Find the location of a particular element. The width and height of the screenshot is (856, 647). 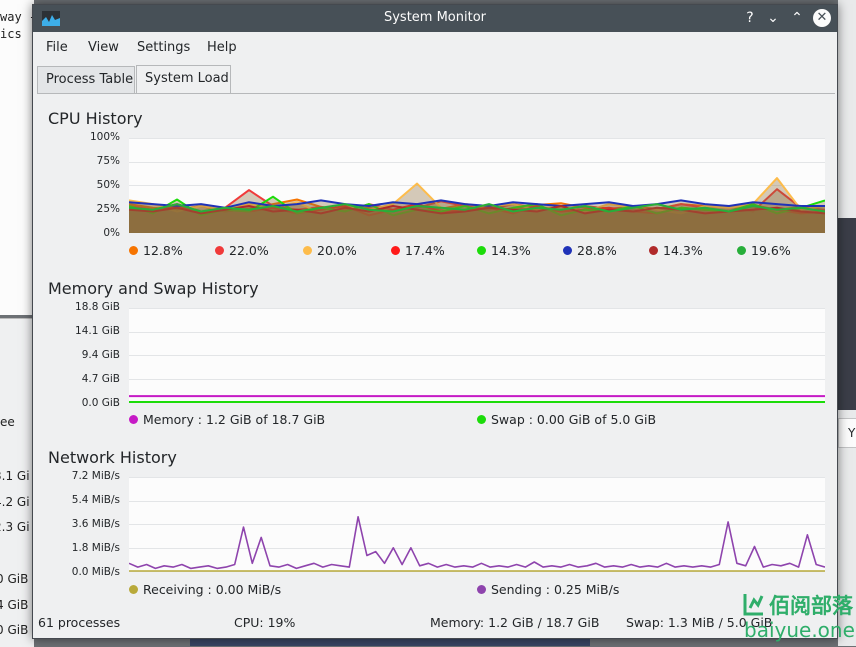

memory-legend-dot is located at coordinates (133, 419).